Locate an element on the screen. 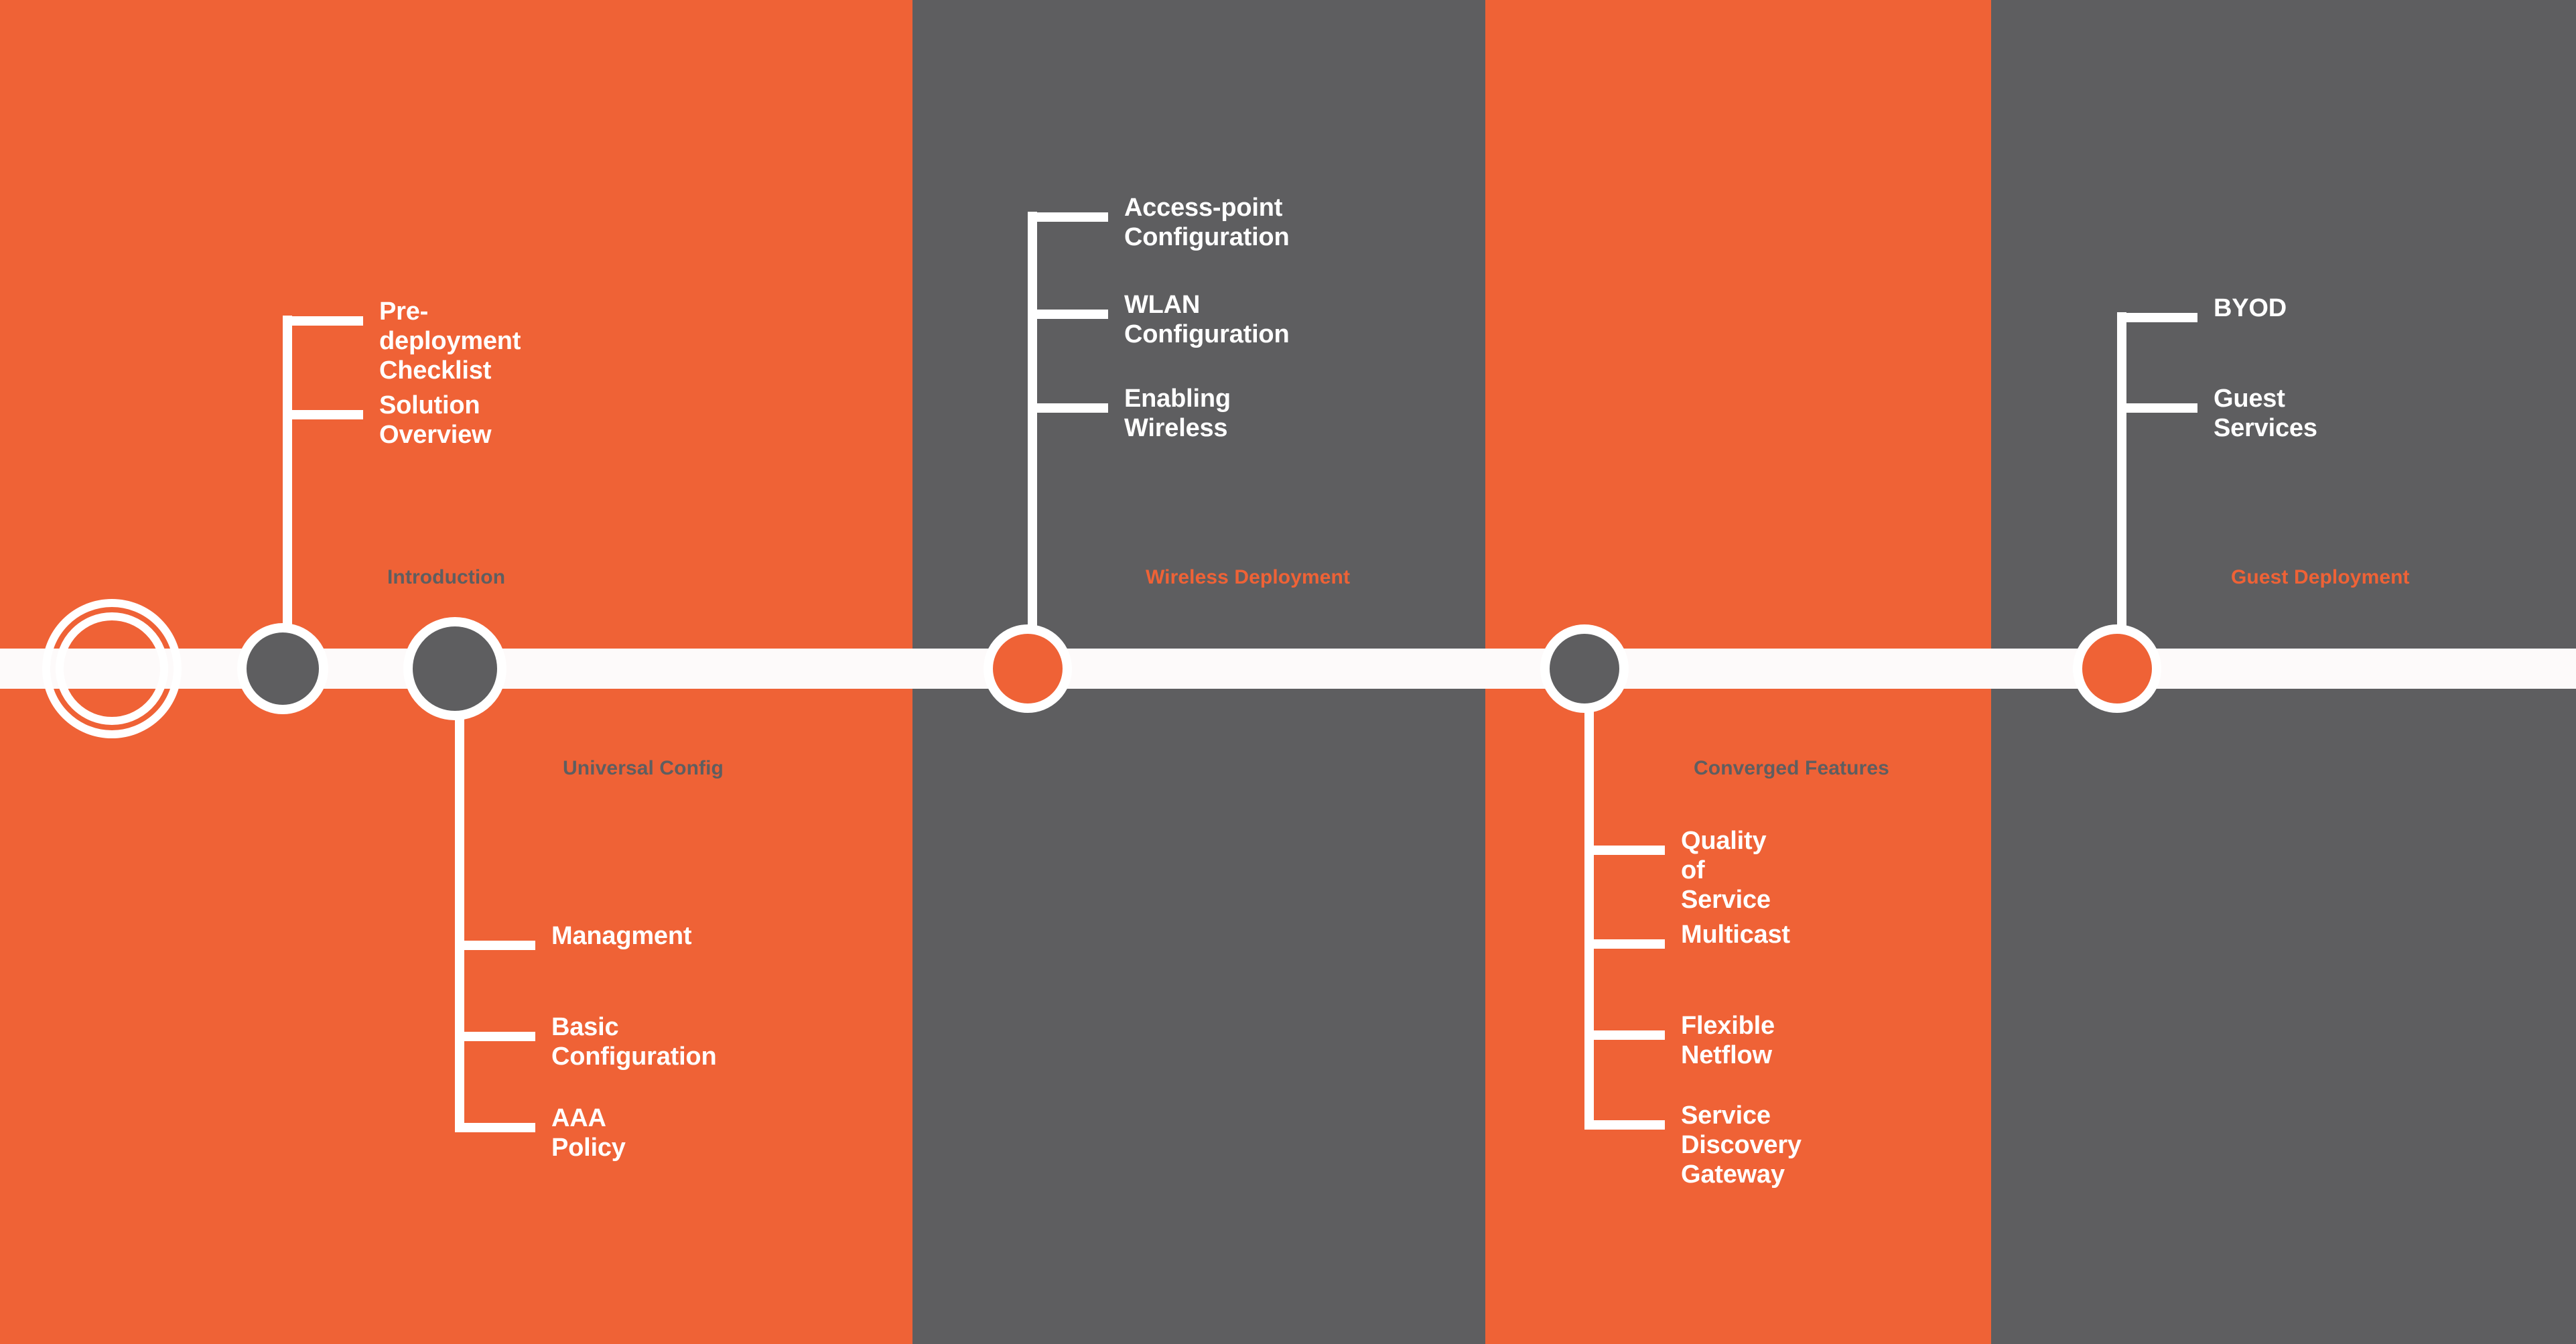 The height and width of the screenshot is (1344, 2576). node-wireless is located at coordinates (1028, 668).